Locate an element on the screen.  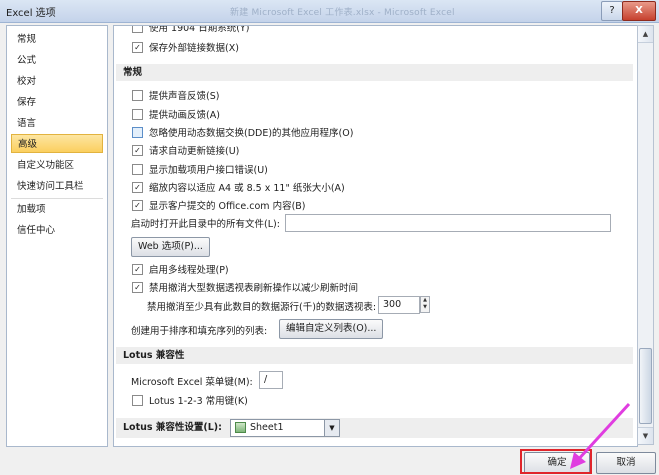
annotation-arrow-icon is located at coordinates (600, 435).